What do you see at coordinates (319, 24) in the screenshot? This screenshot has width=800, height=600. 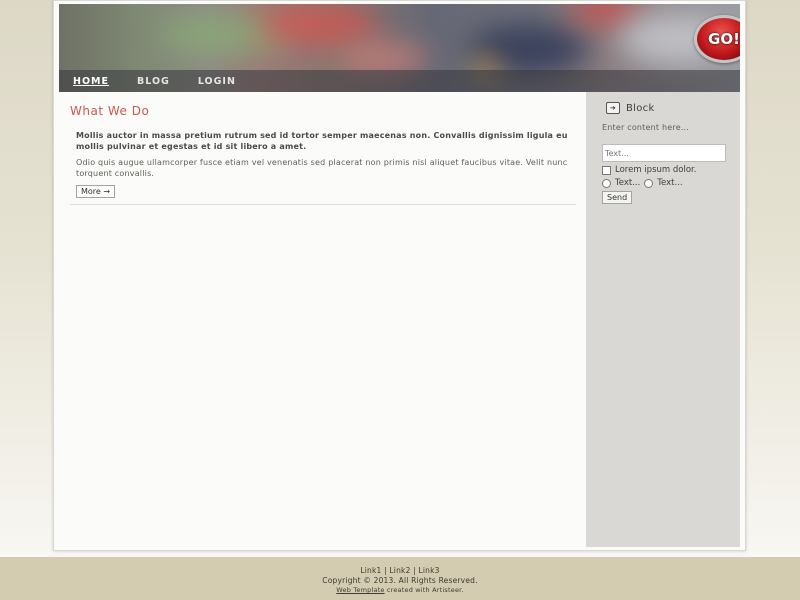 I see `banner-blur-red` at bounding box center [319, 24].